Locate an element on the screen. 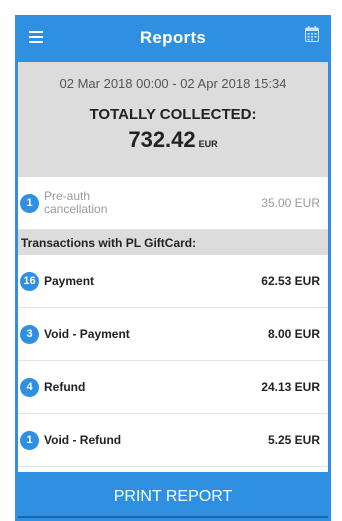 This screenshot has height=521, width=342. total-amount: 732.42 EUR is located at coordinates (173, 140).